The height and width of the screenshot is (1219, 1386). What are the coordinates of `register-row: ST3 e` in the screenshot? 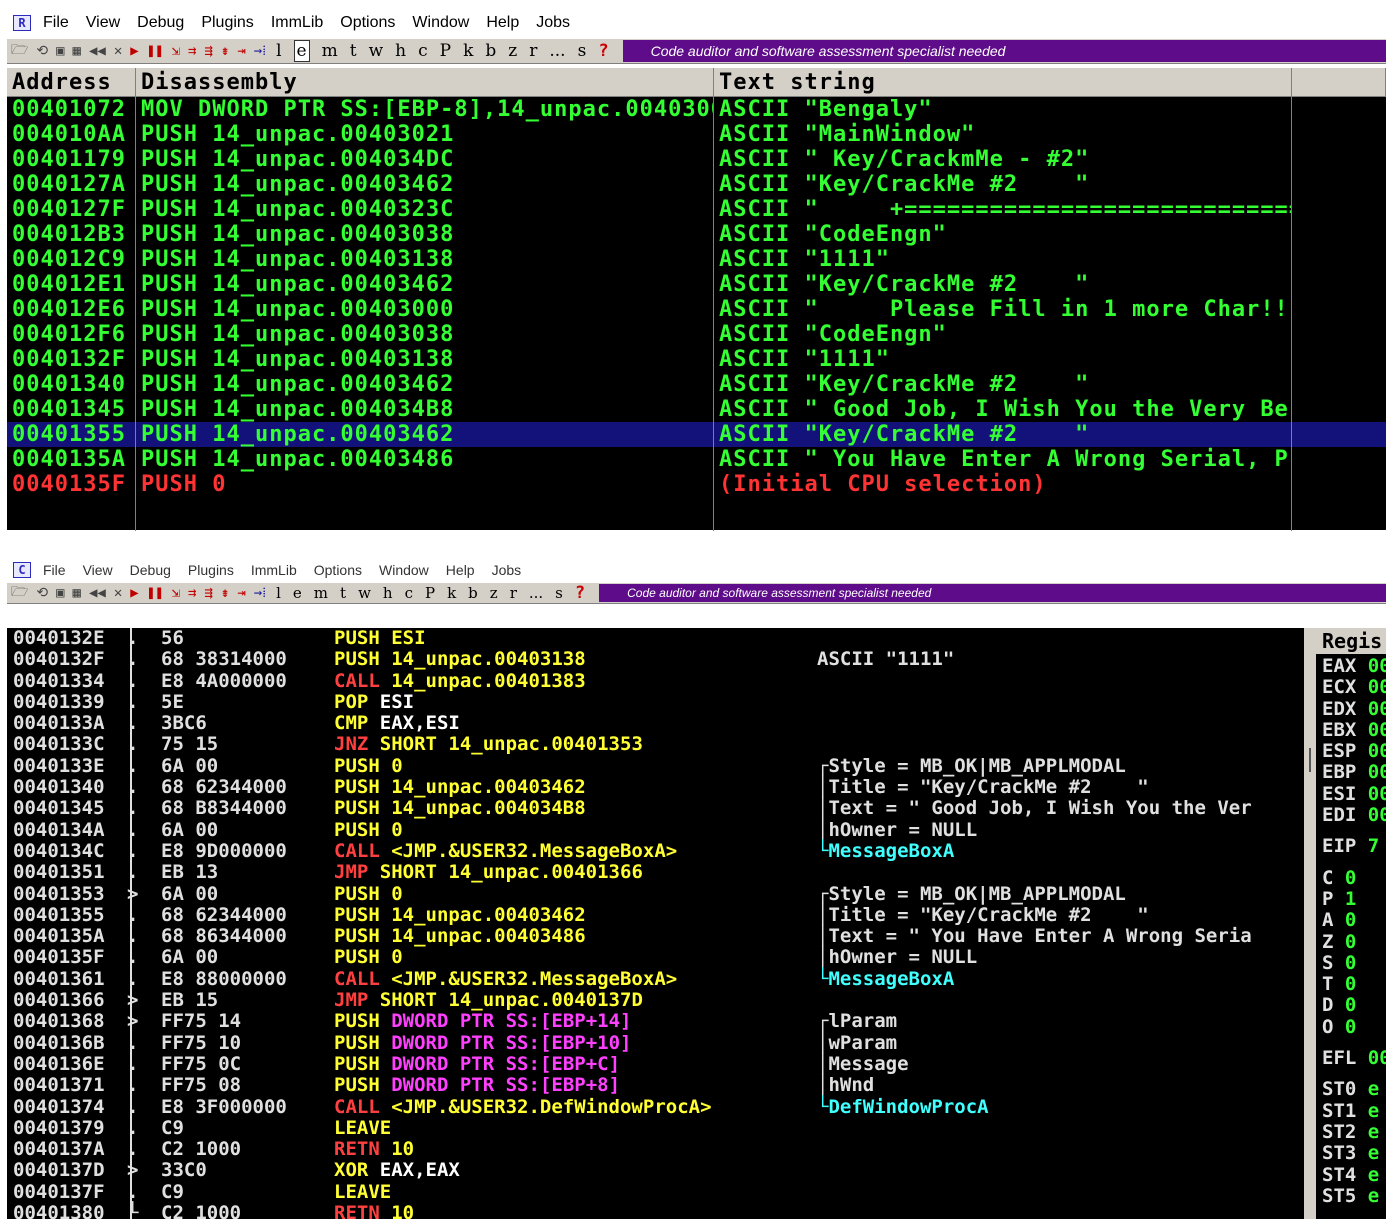 It's located at (1351, 1153).